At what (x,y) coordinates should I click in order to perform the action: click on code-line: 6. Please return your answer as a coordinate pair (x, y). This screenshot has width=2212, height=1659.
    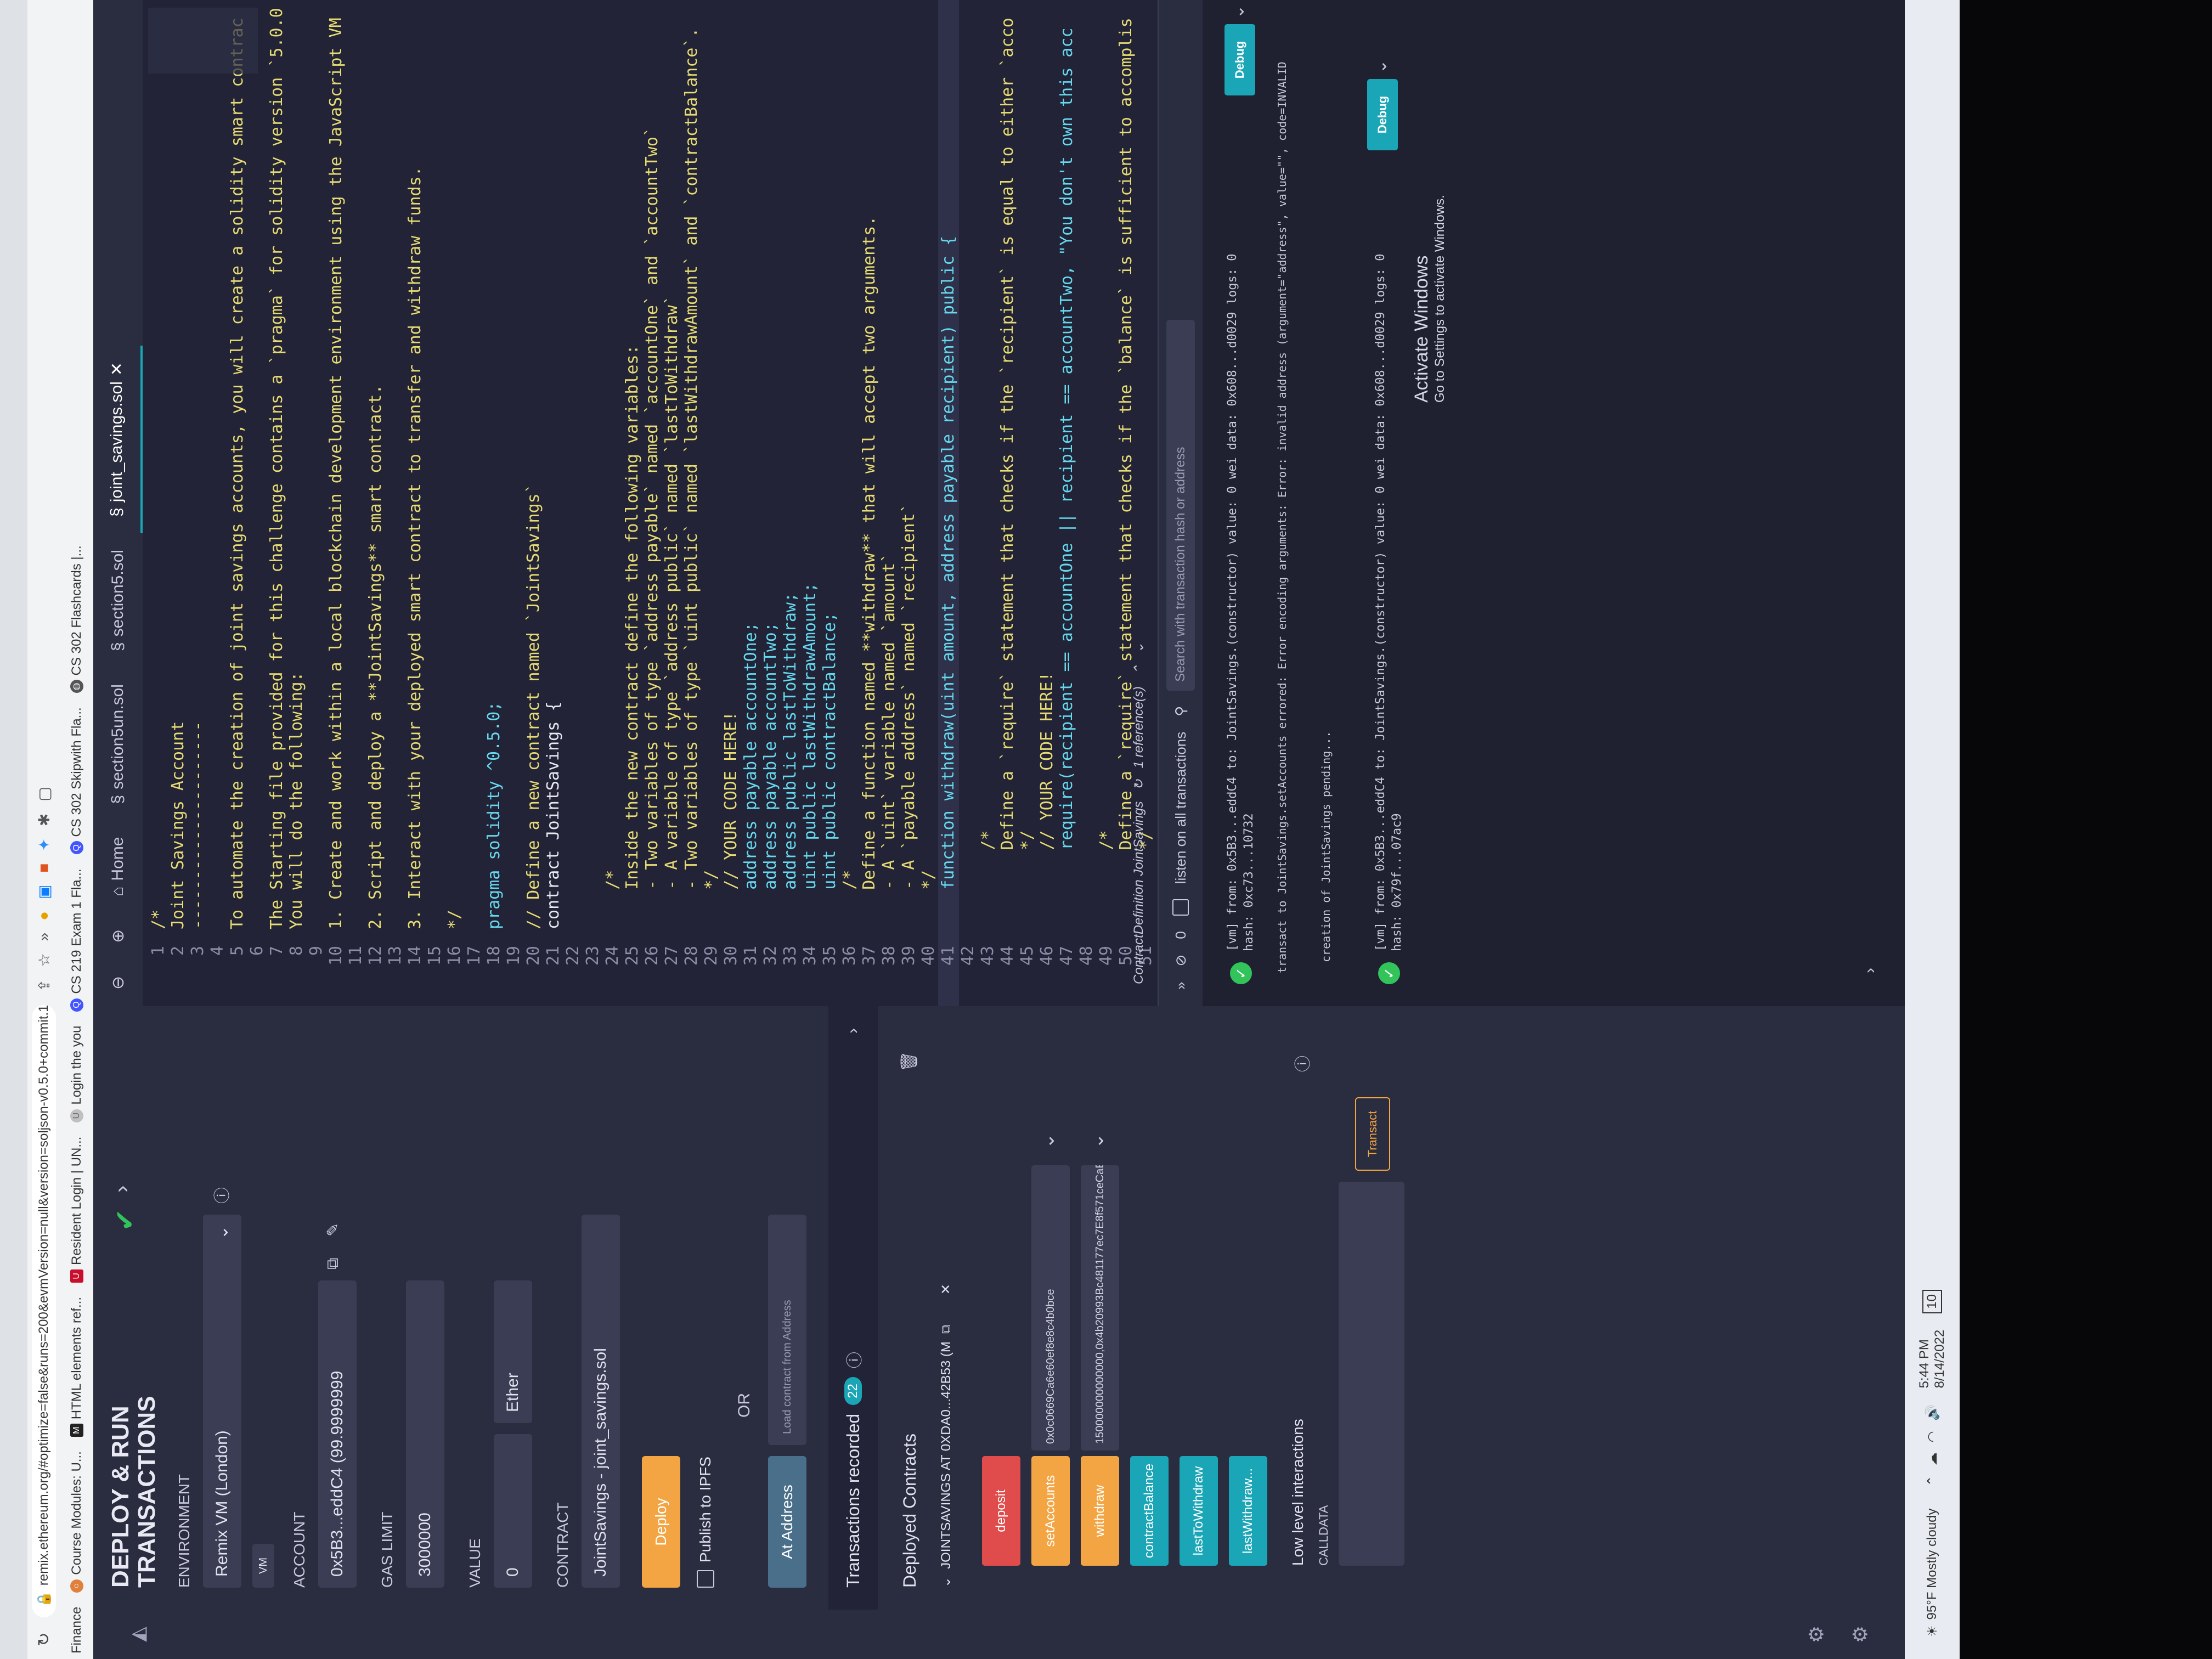
    Looking at the image, I should click on (257, 503).